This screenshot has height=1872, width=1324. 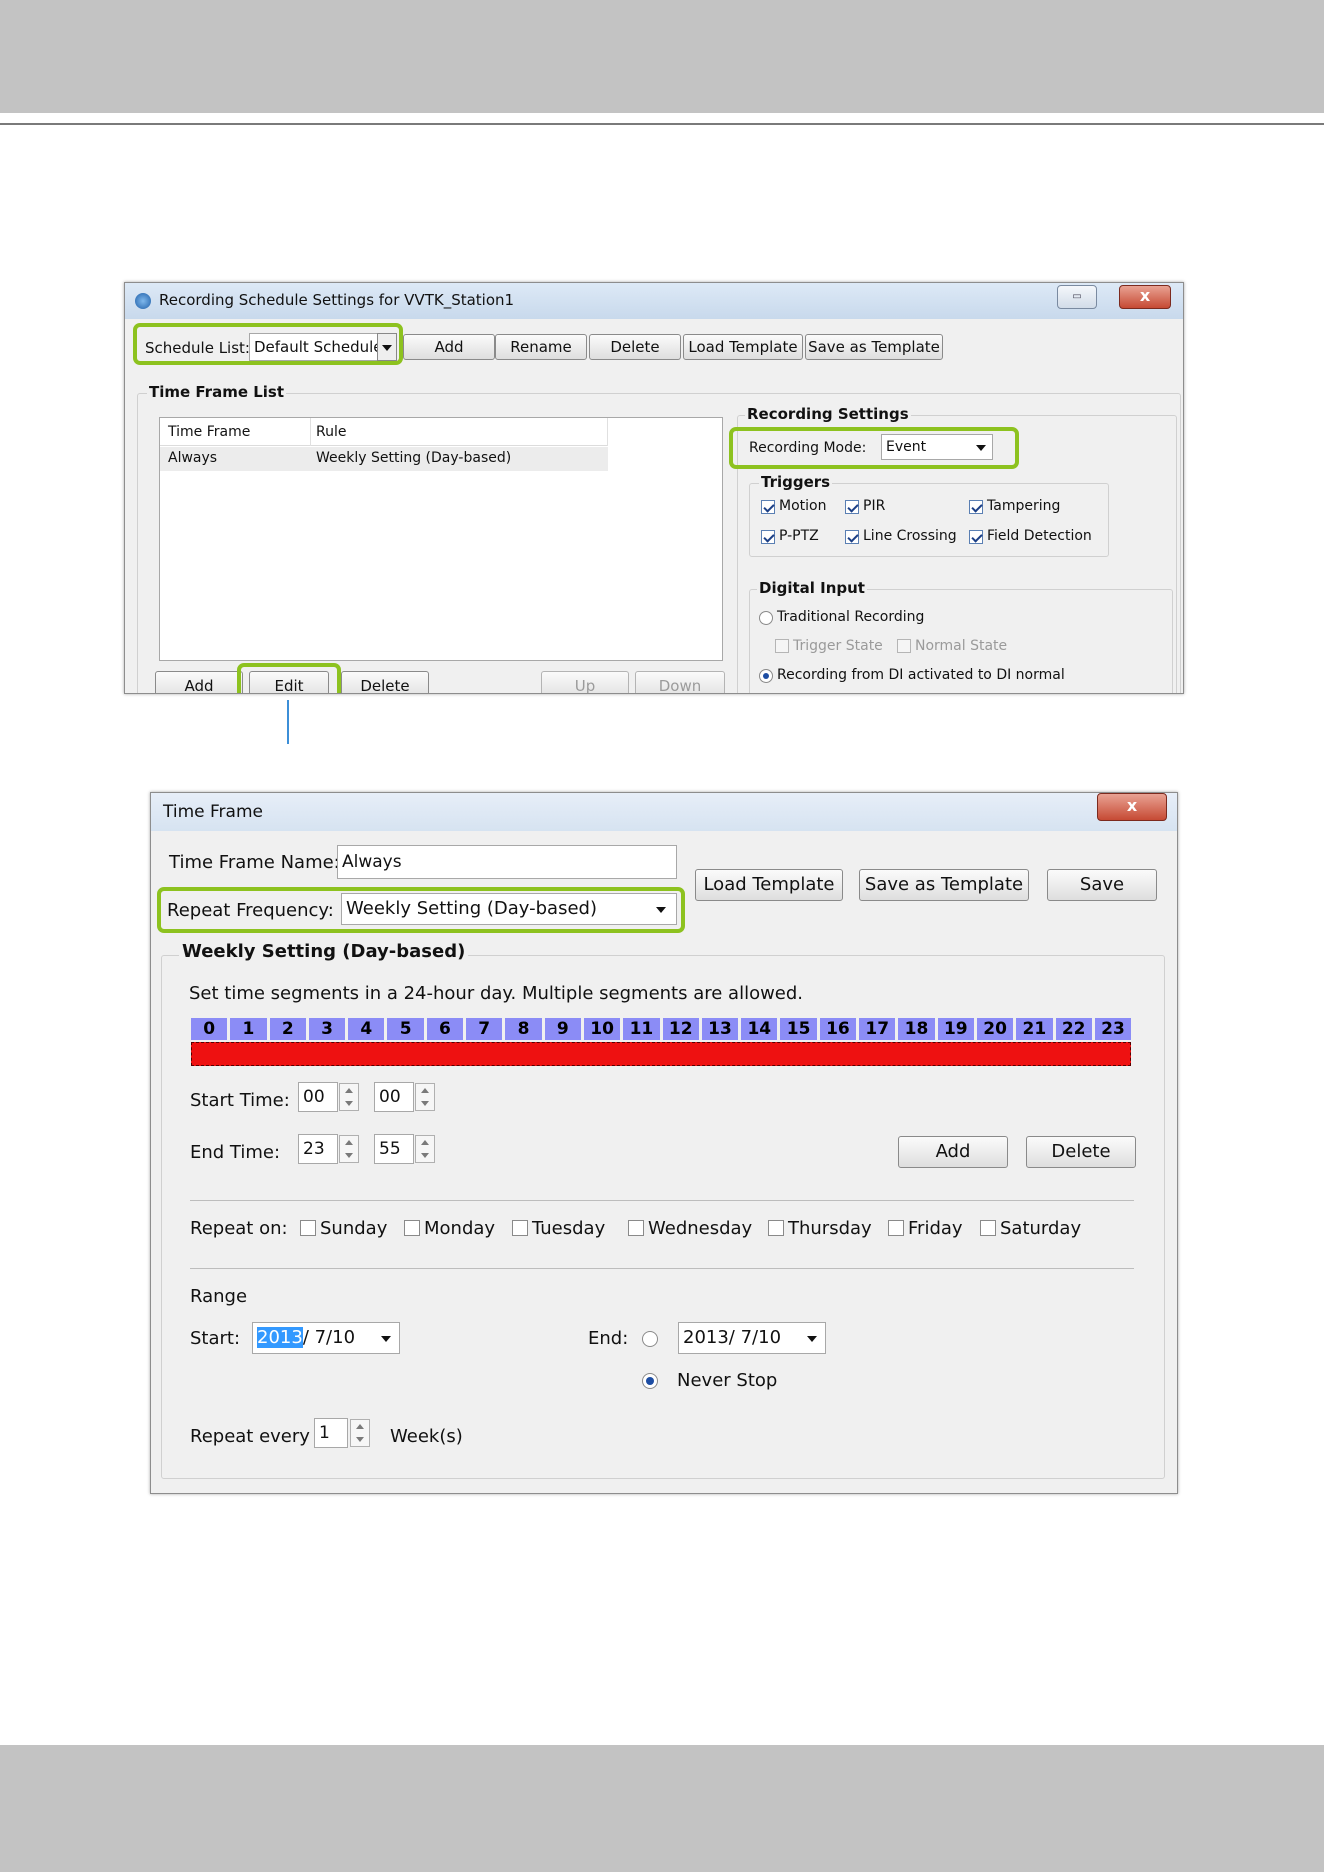 I want to click on hour-cell: 16, so click(x=838, y=1029).